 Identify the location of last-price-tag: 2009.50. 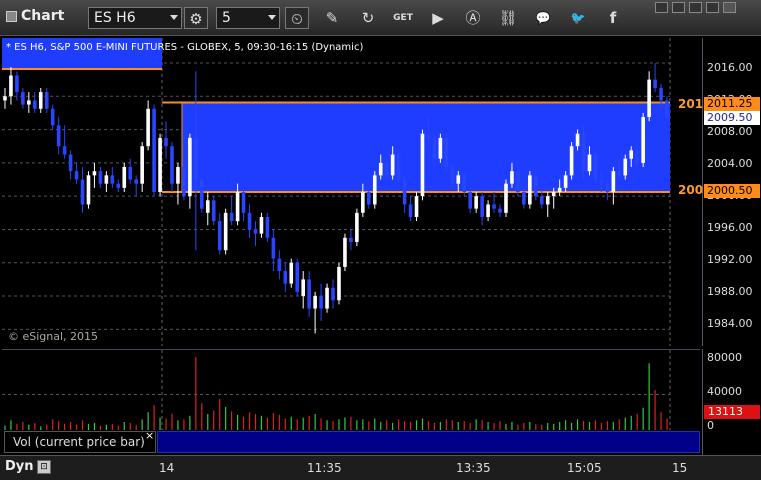
(732, 118).